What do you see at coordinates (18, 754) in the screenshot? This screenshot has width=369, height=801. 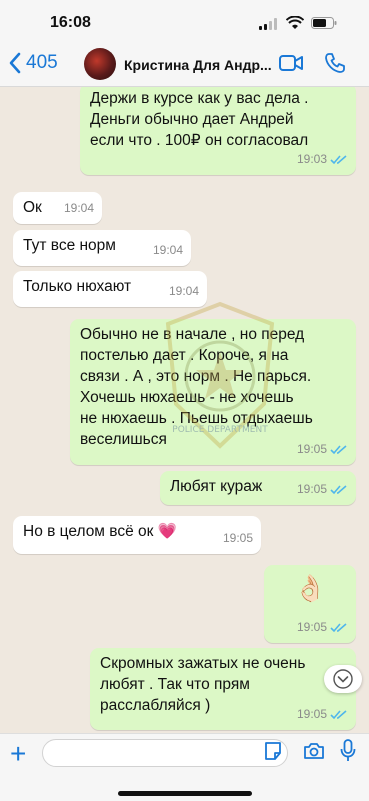 I see `plus-icon: +` at bounding box center [18, 754].